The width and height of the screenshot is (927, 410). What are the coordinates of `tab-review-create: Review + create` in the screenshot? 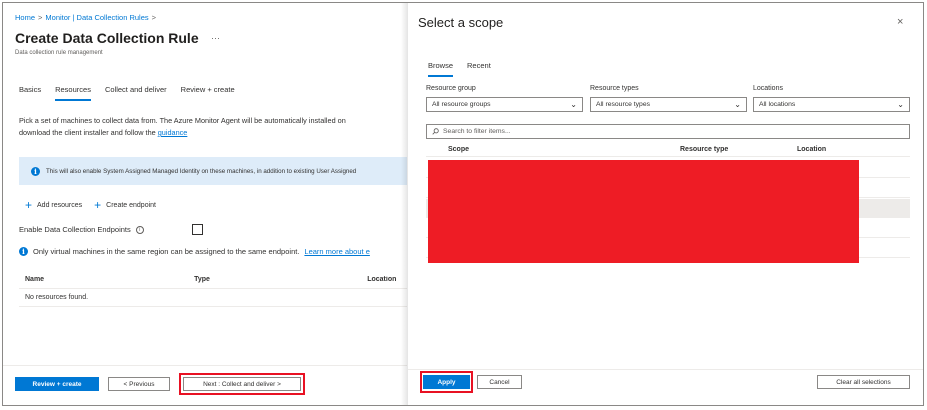 It's located at (208, 93).